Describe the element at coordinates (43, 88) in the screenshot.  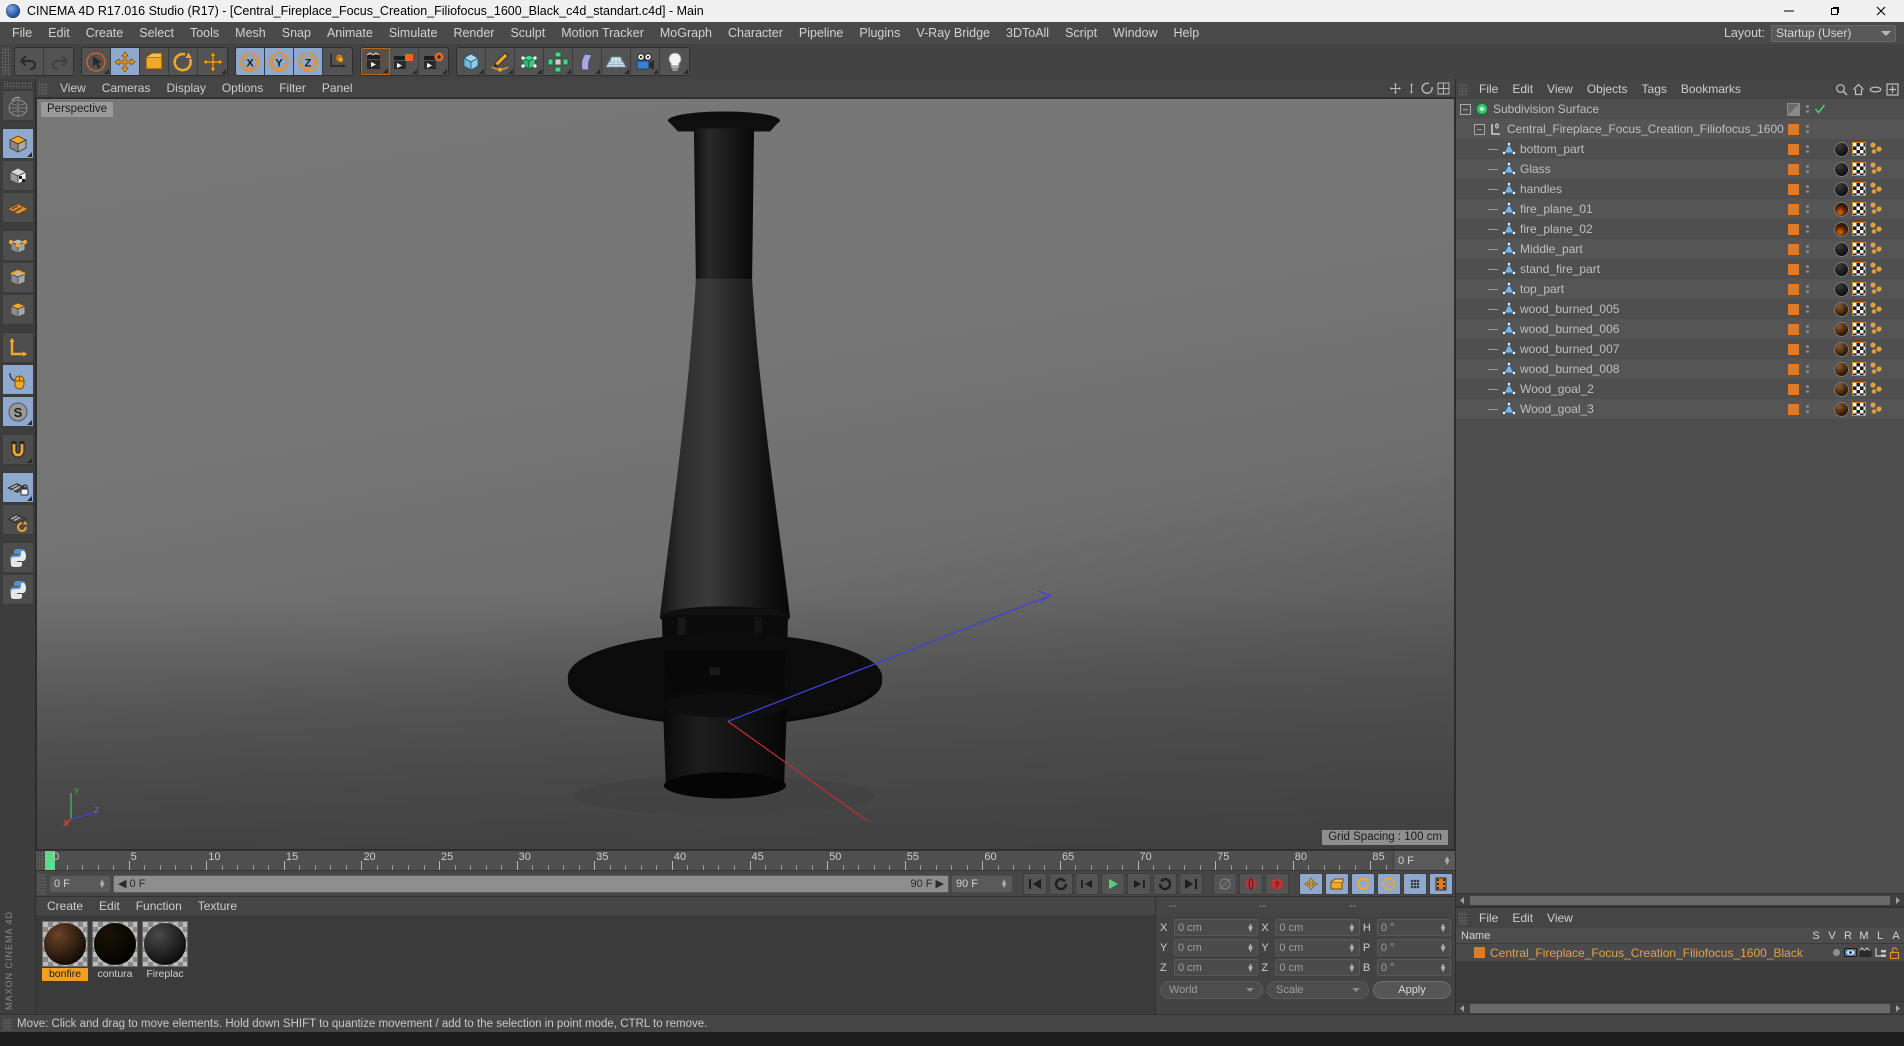
I see `viewport-menu-grip` at that location.